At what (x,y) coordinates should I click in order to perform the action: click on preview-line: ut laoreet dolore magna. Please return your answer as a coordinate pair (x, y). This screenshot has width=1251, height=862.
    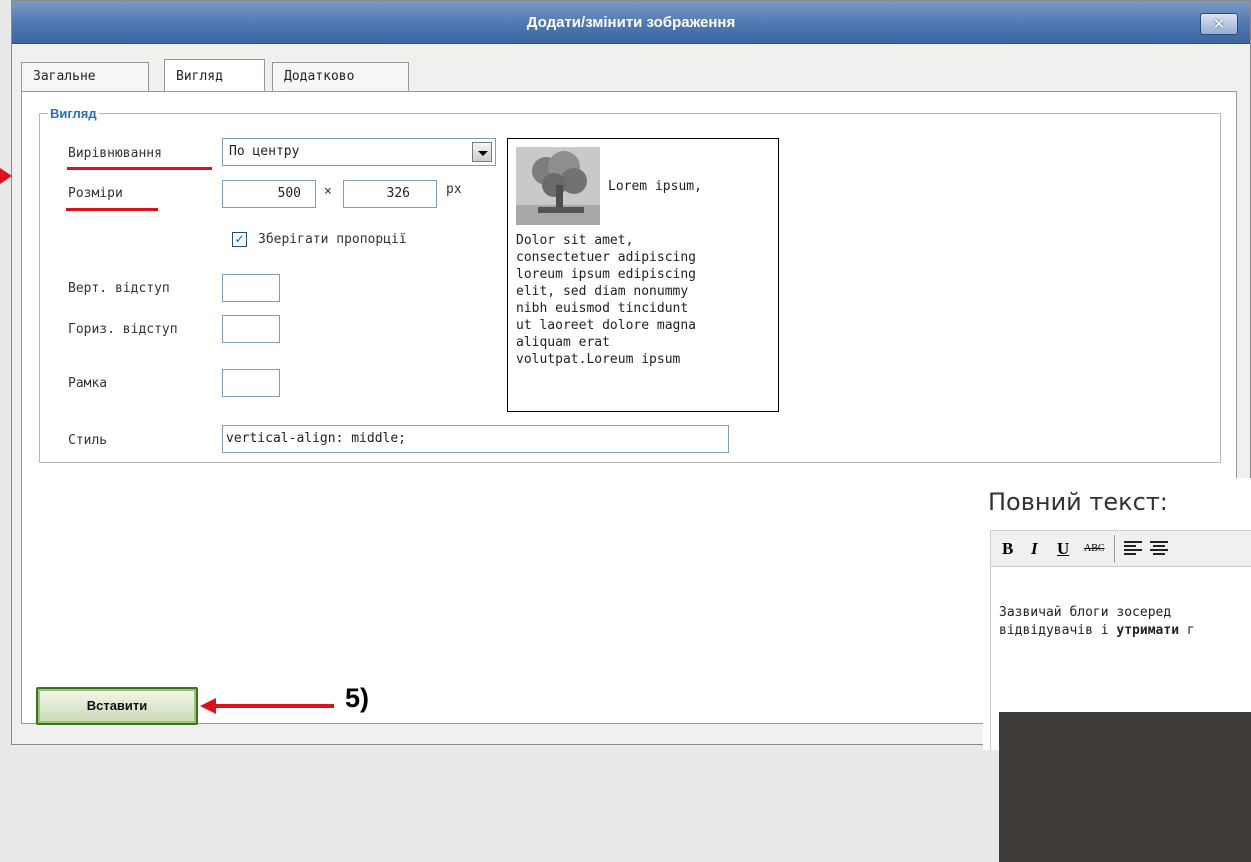
    Looking at the image, I should click on (606, 325).